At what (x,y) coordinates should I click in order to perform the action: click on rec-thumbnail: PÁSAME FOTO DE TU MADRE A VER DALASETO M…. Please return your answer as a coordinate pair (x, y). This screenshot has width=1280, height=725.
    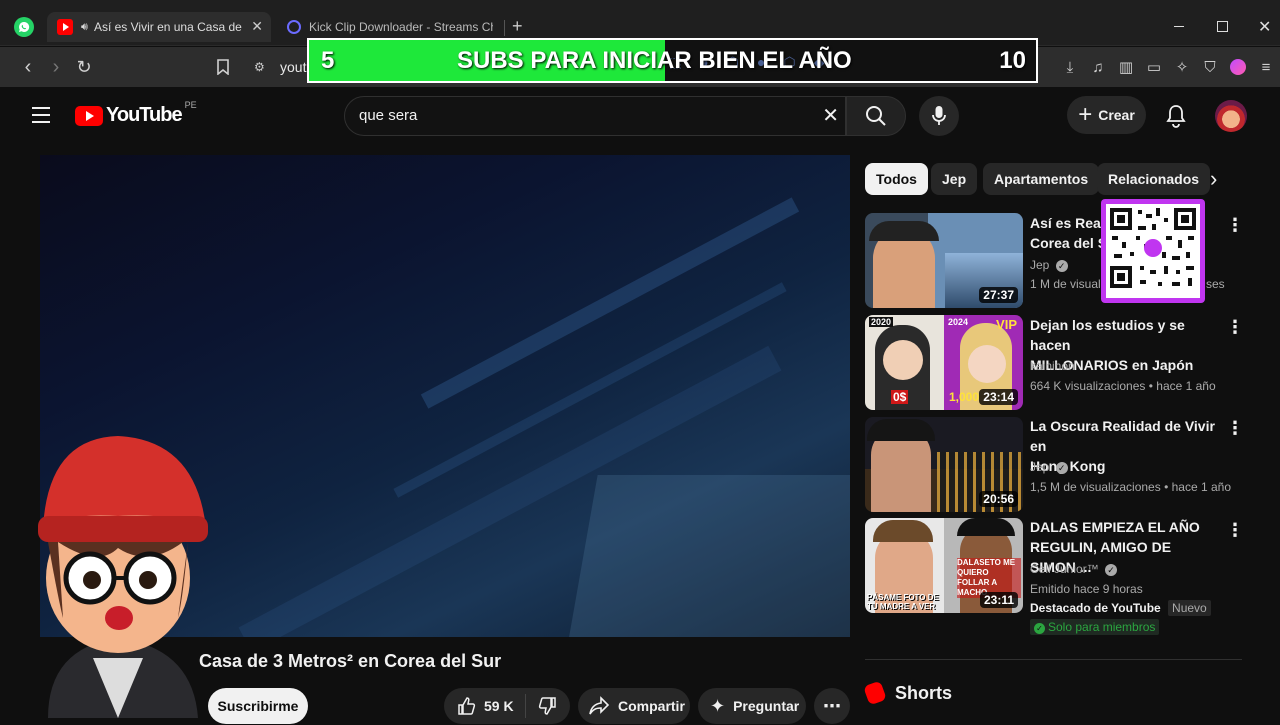
    Looking at the image, I should click on (944, 565).